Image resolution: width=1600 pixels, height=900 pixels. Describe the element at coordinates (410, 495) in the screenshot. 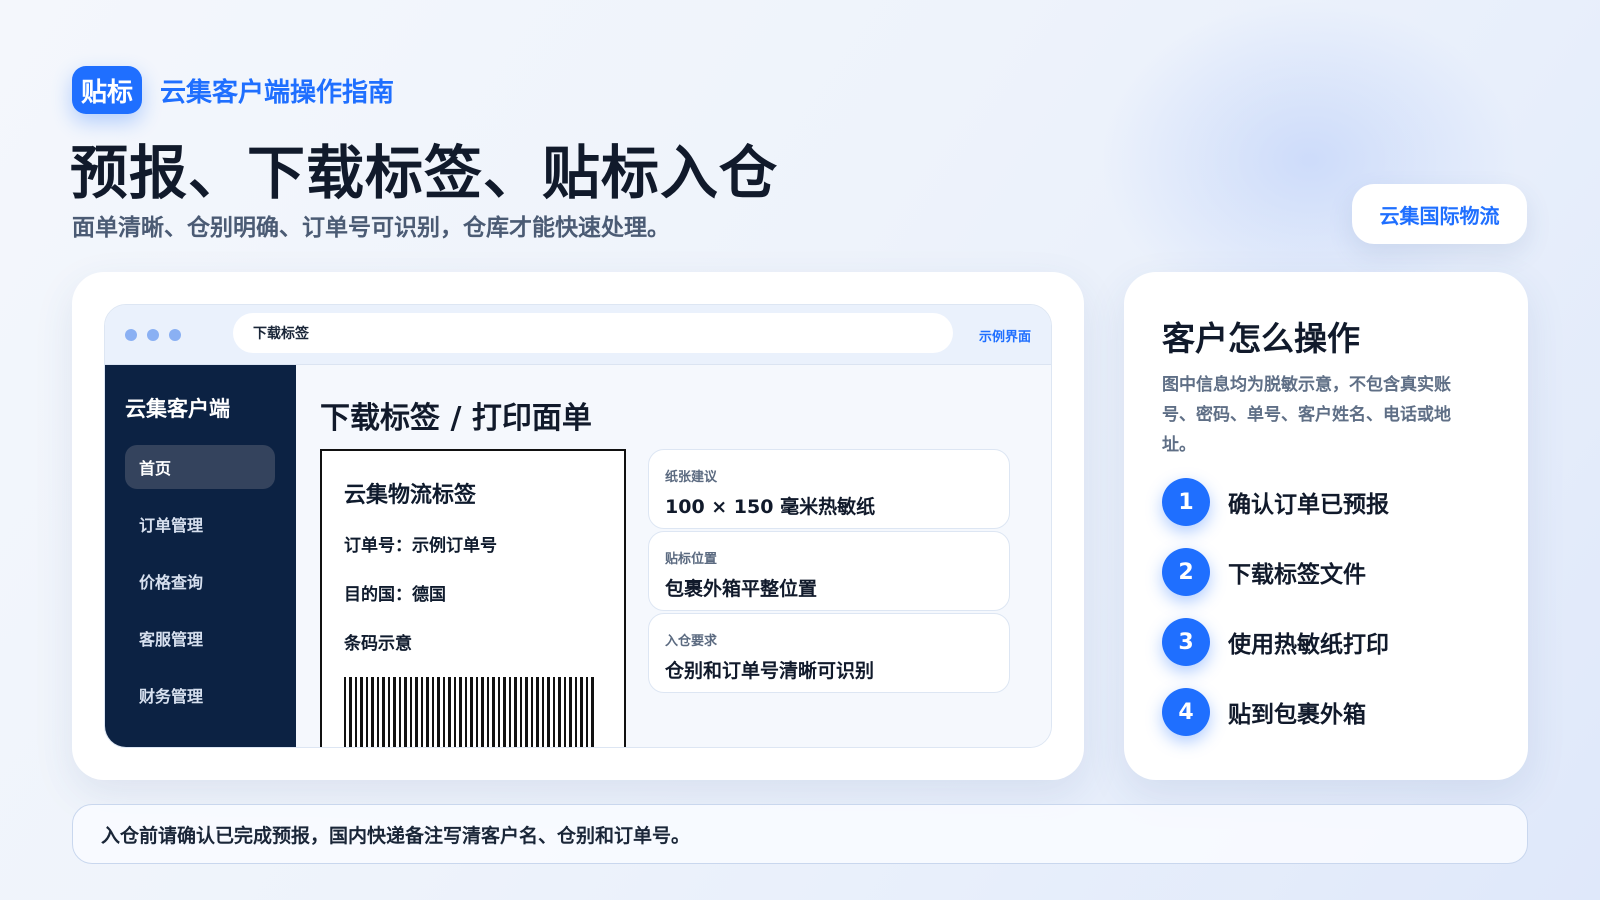

I see `label-title: 云集物流标签` at that location.